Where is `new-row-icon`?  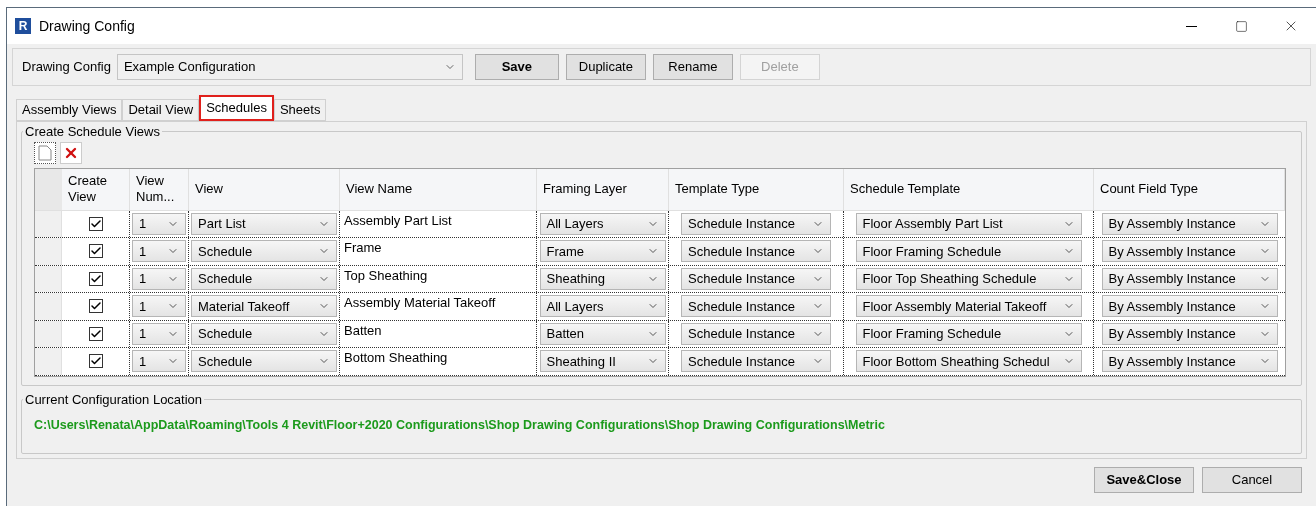 new-row-icon is located at coordinates (45, 152).